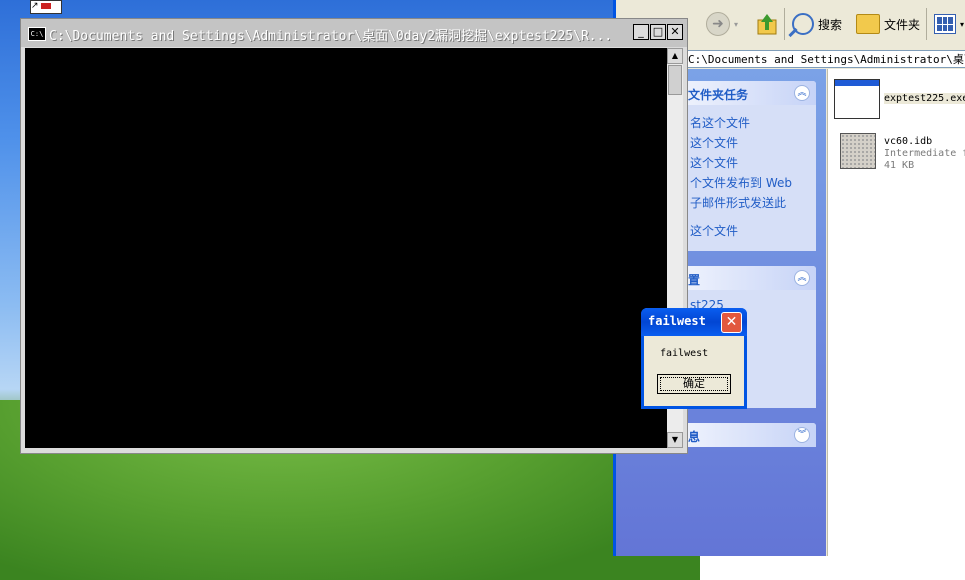 The height and width of the screenshot is (580, 965). Describe the element at coordinates (802, 435) in the screenshot. I see `expand-down-icon: ︾` at that location.